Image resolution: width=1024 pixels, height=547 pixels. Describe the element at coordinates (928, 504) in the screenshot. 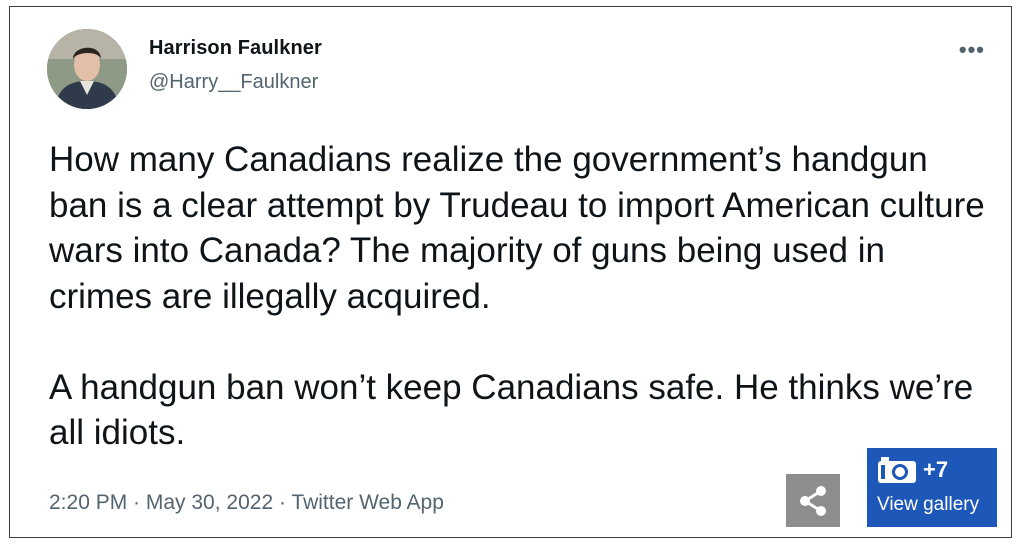

I see `gallery-label: View gallery` at that location.